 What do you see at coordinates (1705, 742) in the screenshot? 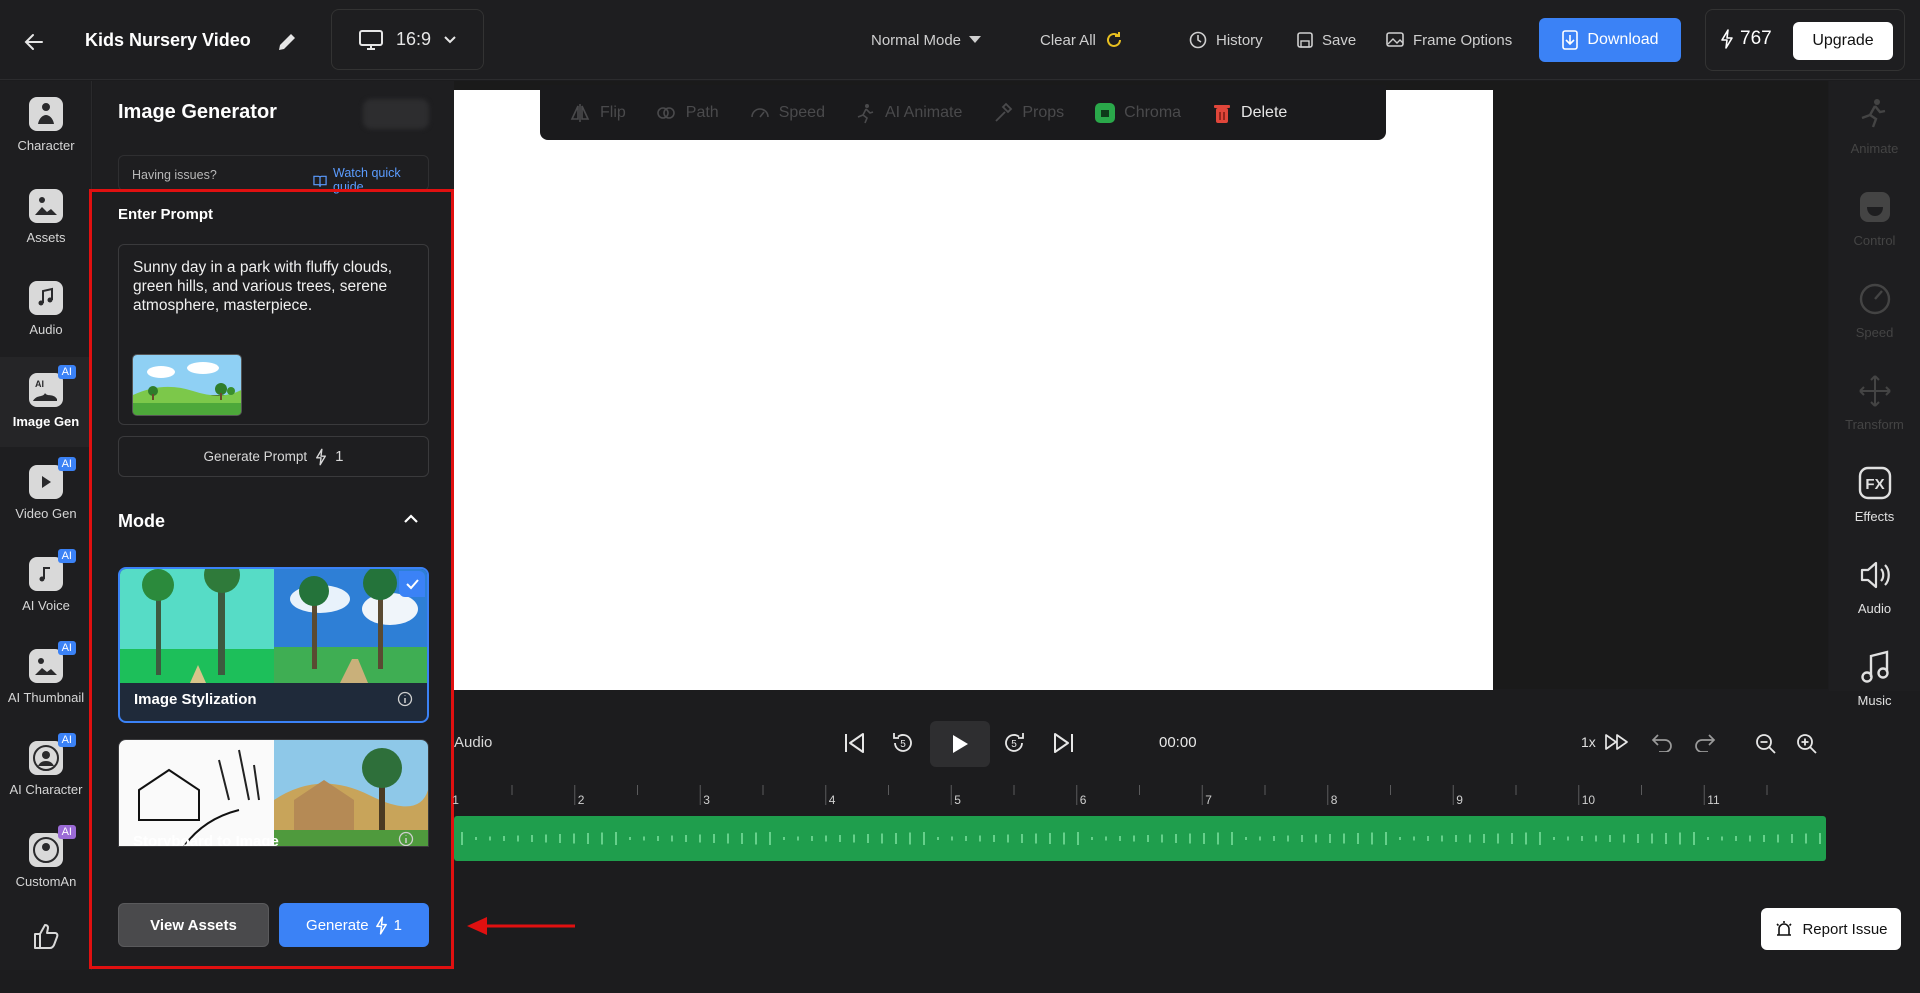
I see `redo-icon` at bounding box center [1705, 742].